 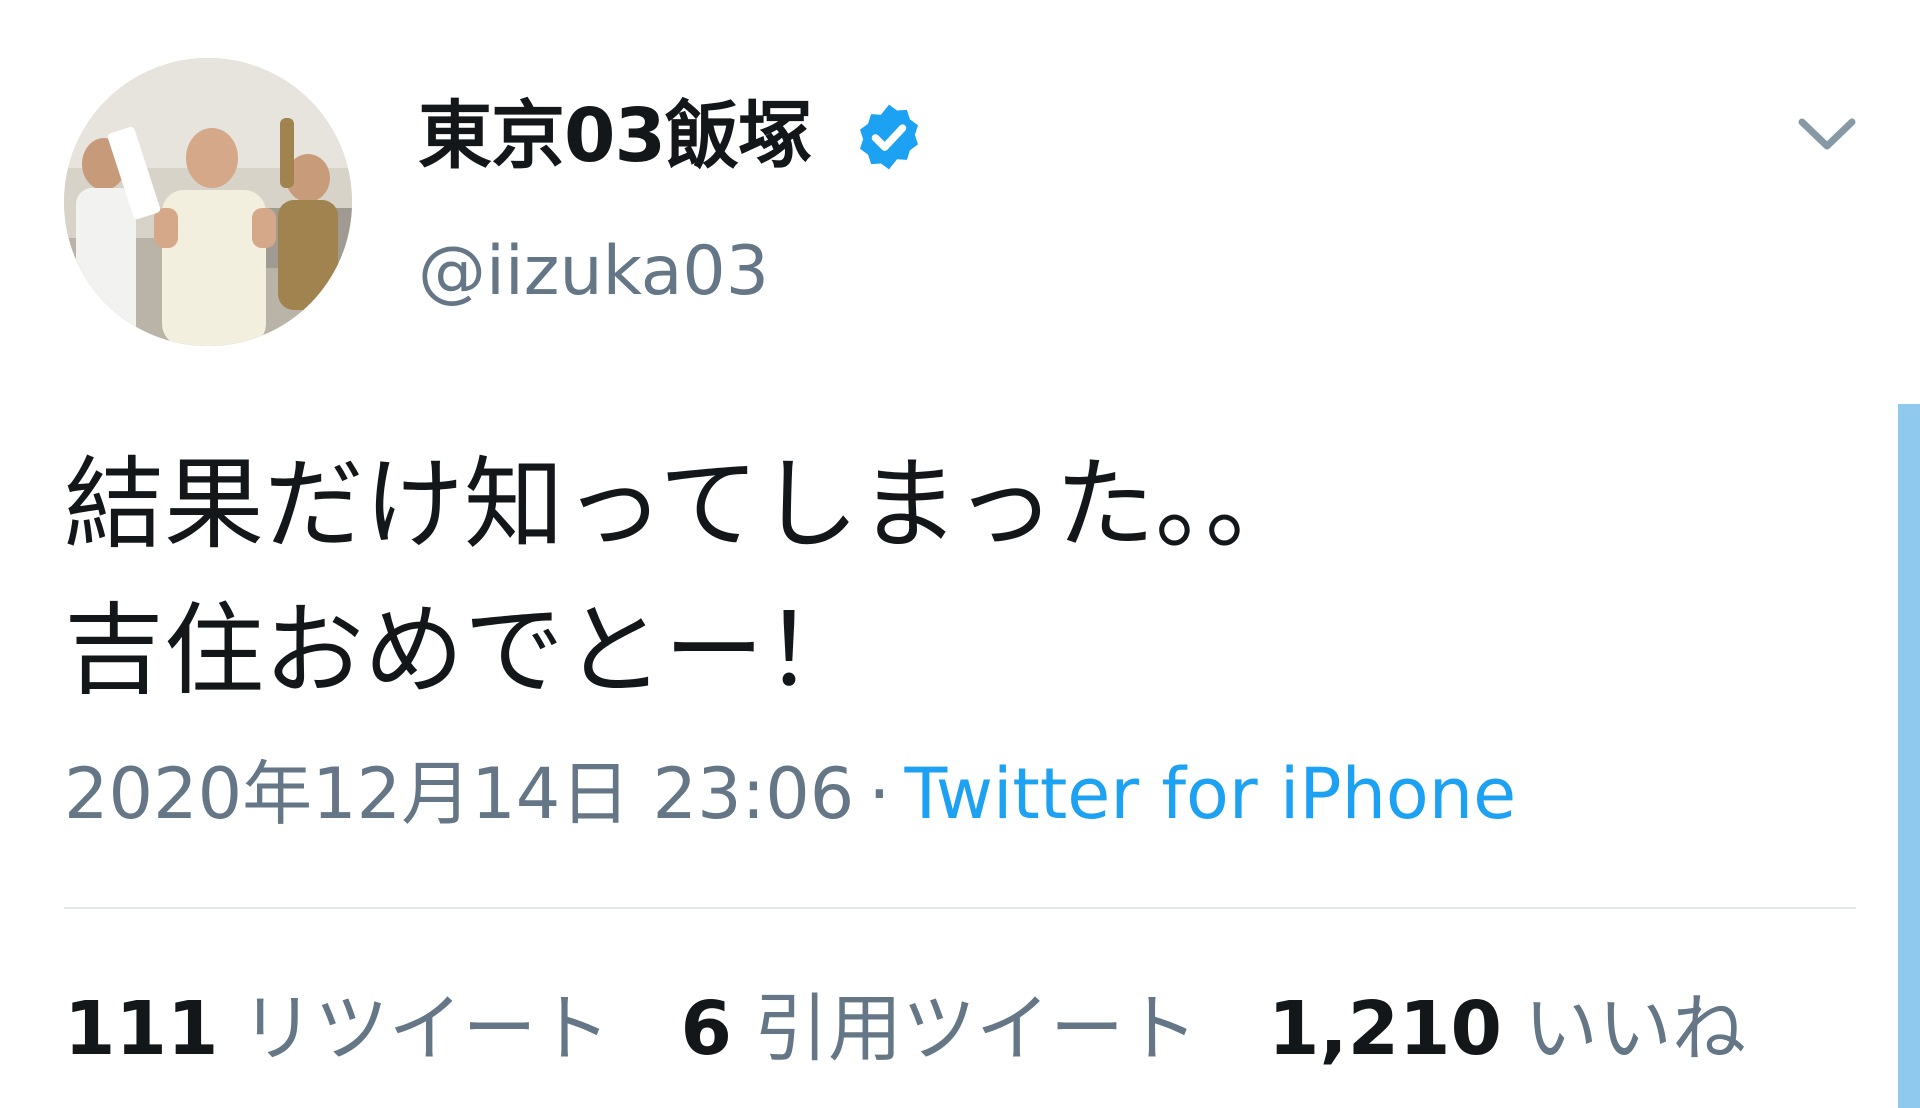 What do you see at coordinates (464, 650) in the screenshot?
I see `tweet-line: 吉住おめでとー！` at bounding box center [464, 650].